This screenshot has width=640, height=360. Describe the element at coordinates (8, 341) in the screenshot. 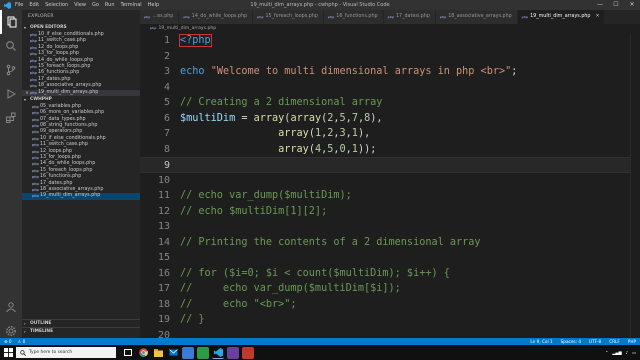

I see `status-problems-item: ⊗ 0` at that location.